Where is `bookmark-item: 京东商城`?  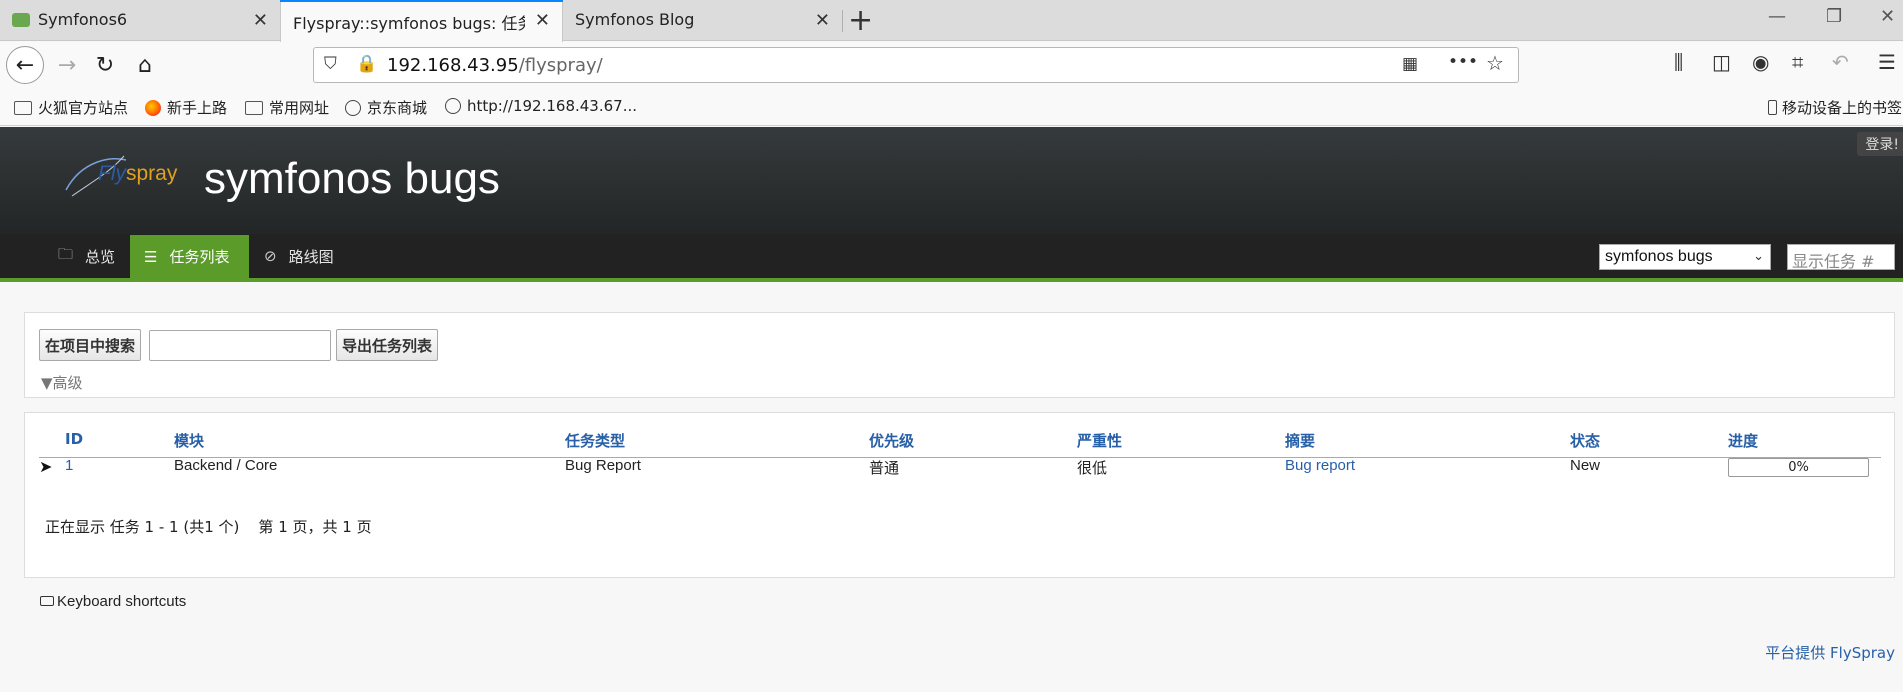 bookmark-item: 京东商城 is located at coordinates (386, 107).